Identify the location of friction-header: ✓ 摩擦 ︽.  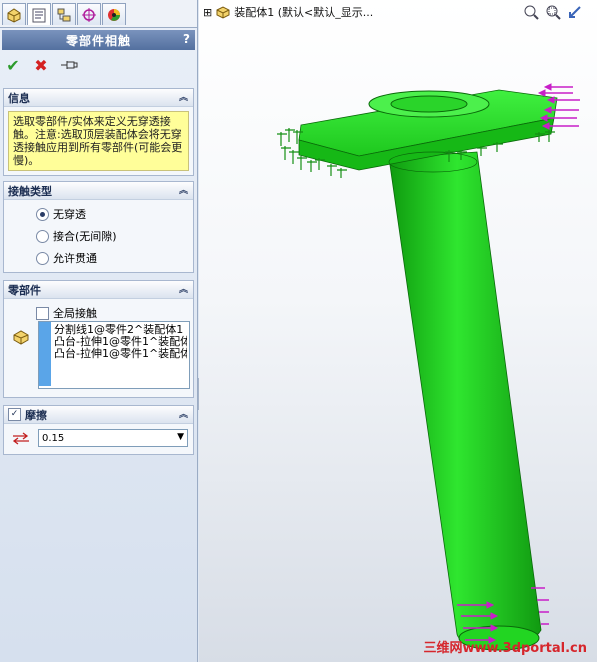
(98, 415).